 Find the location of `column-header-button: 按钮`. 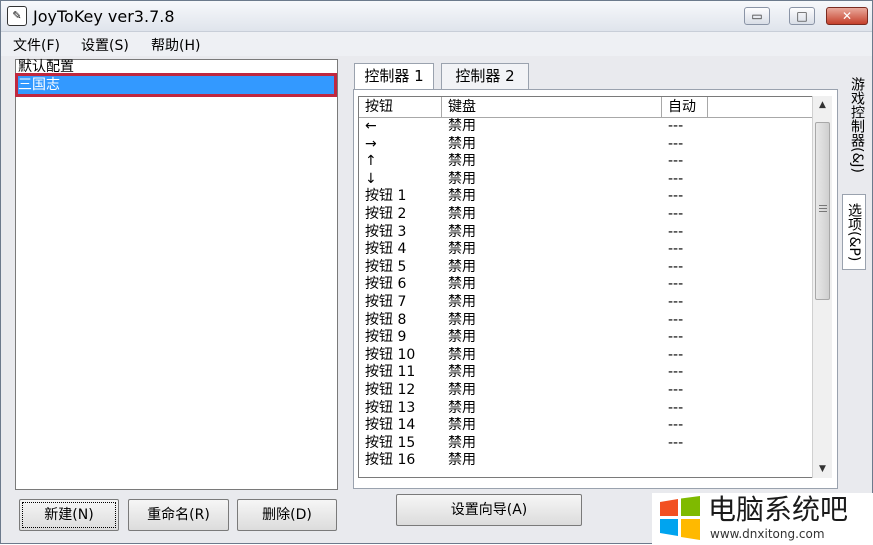

column-header-button: 按钮 is located at coordinates (400, 107).